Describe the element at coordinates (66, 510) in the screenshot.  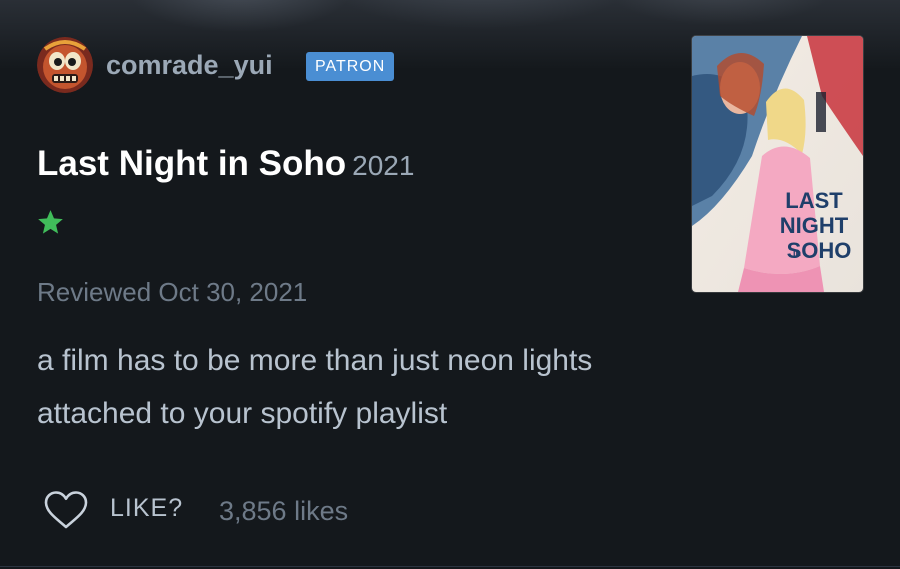
I see `heart-icon` at that location.